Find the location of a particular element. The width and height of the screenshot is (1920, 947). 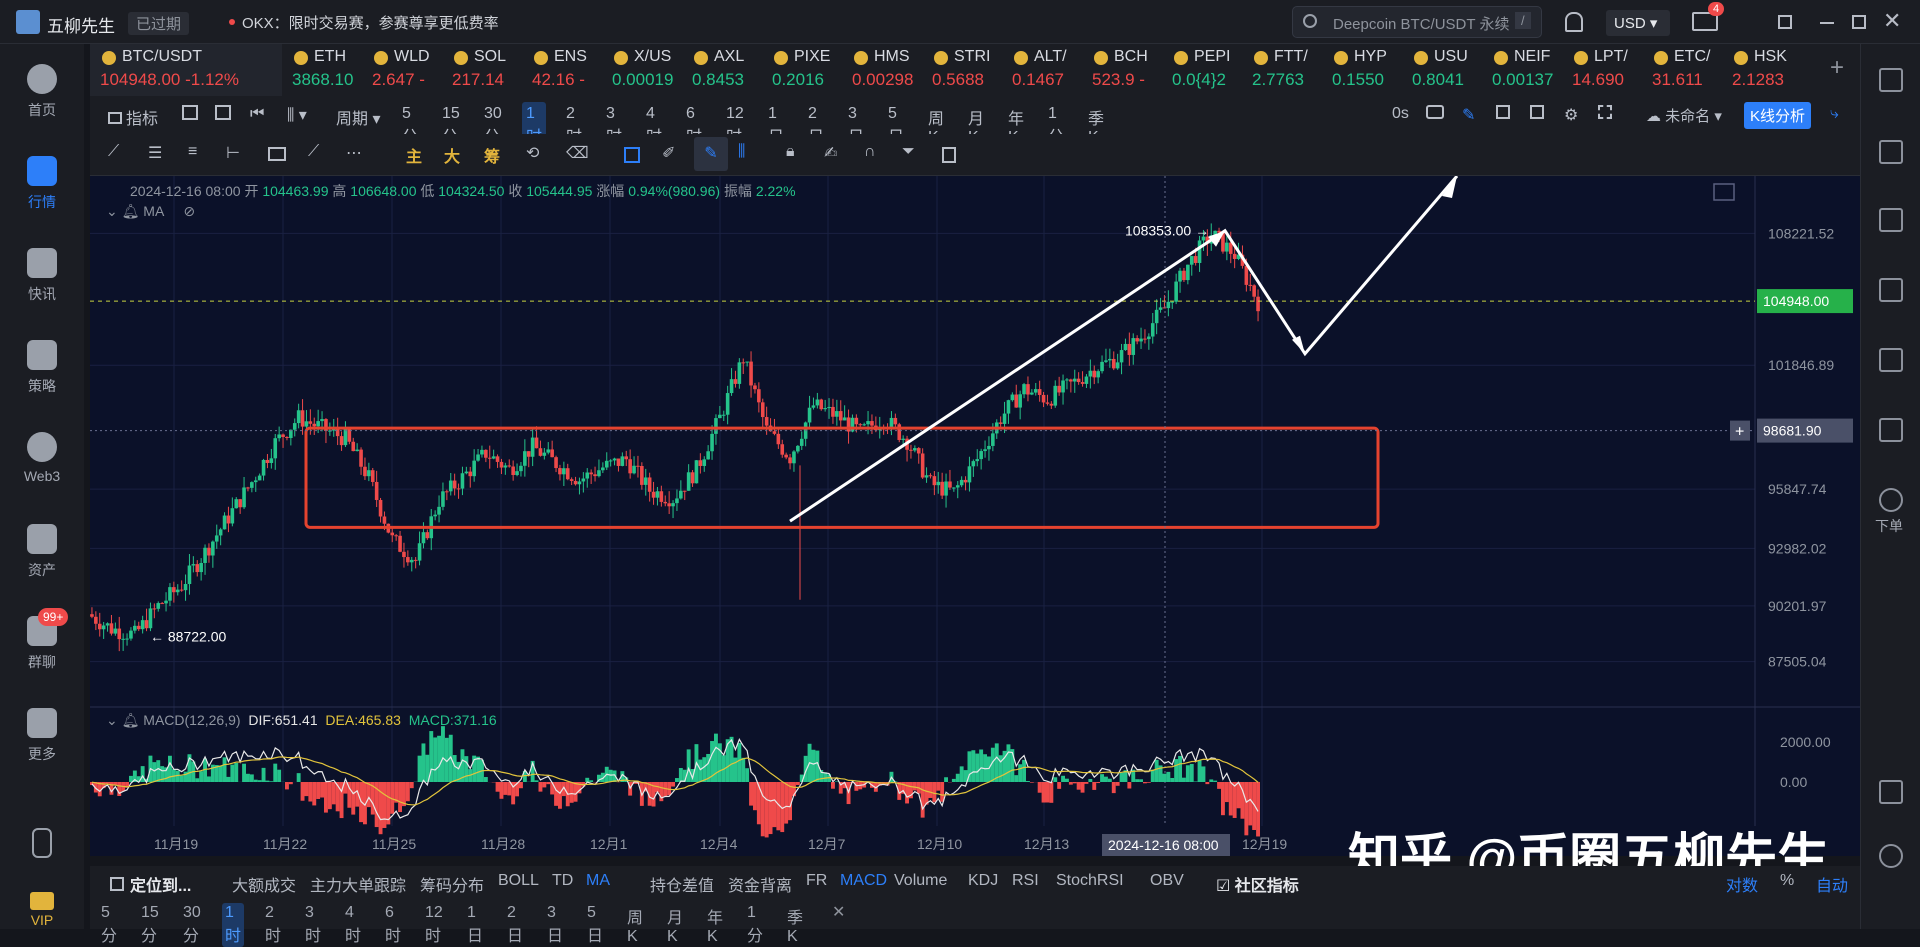

bottom-interval-tab-15: 年K is located at coordinates (715, 925).